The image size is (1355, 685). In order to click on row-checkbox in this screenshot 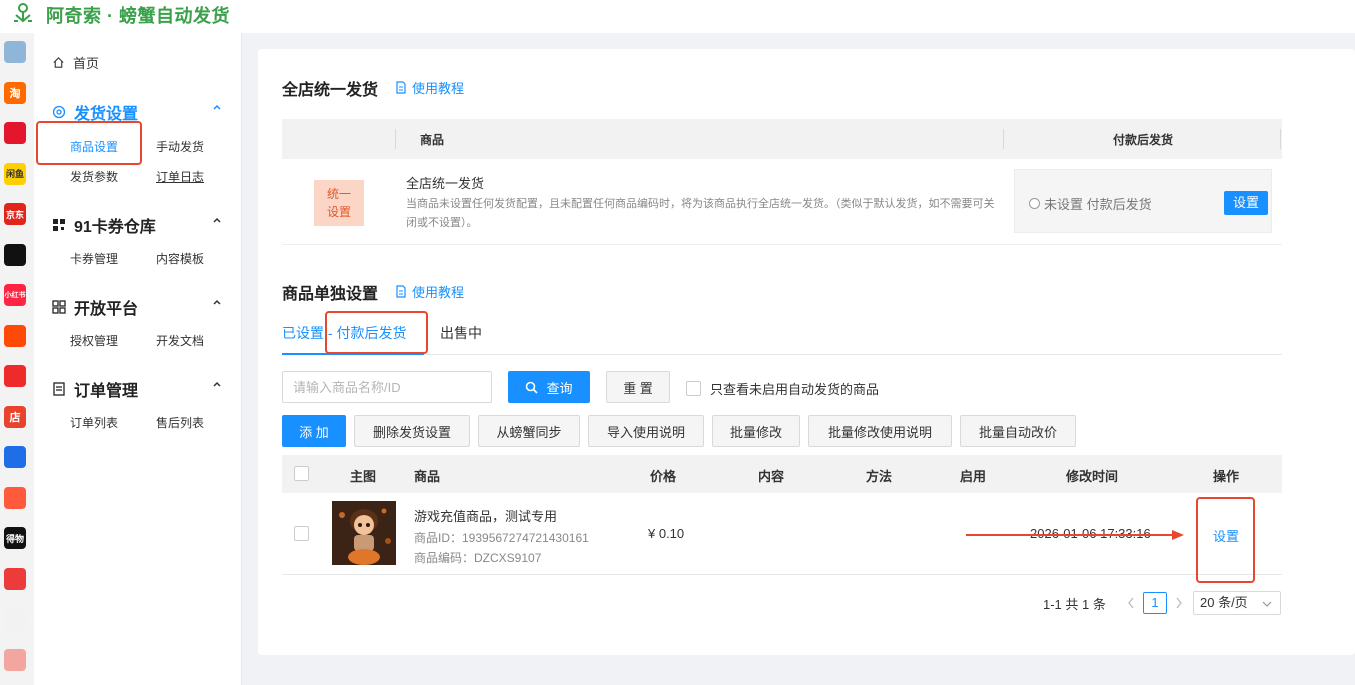, I will do `click(301, 533)`.